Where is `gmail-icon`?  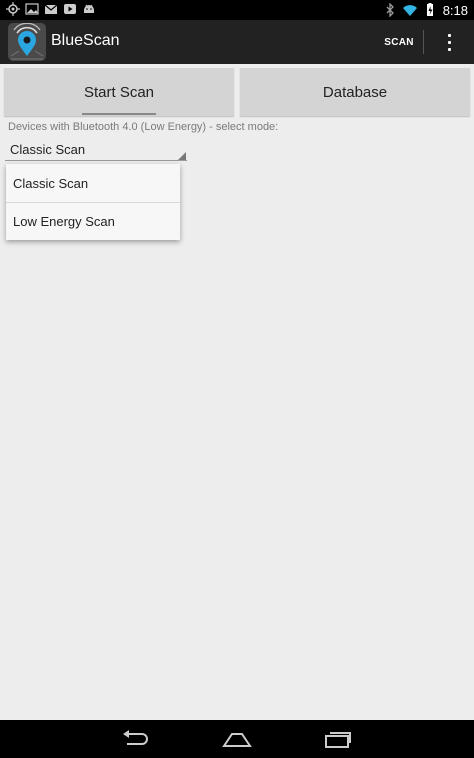 gmail-icon is located at coordinates (51, 9).